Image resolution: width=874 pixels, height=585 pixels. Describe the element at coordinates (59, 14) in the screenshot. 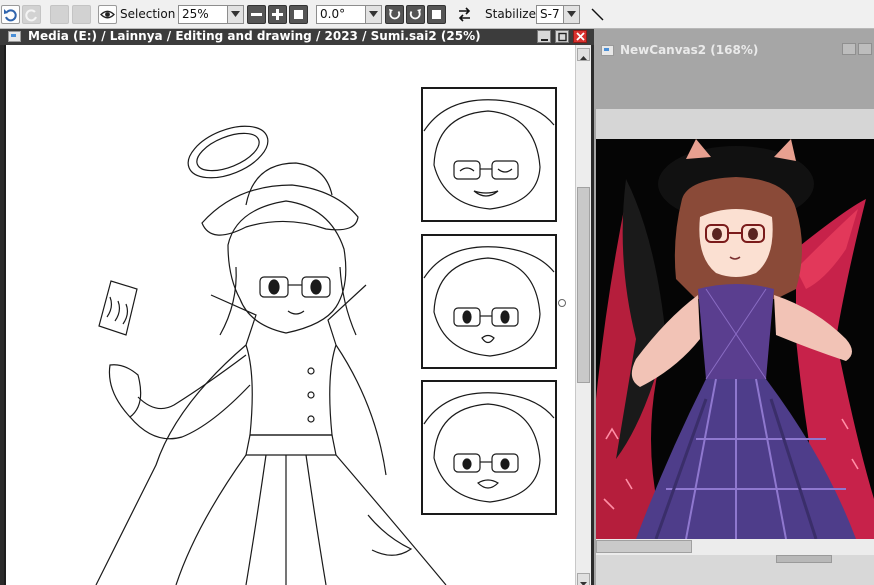

I see `deselect-button` at that location.